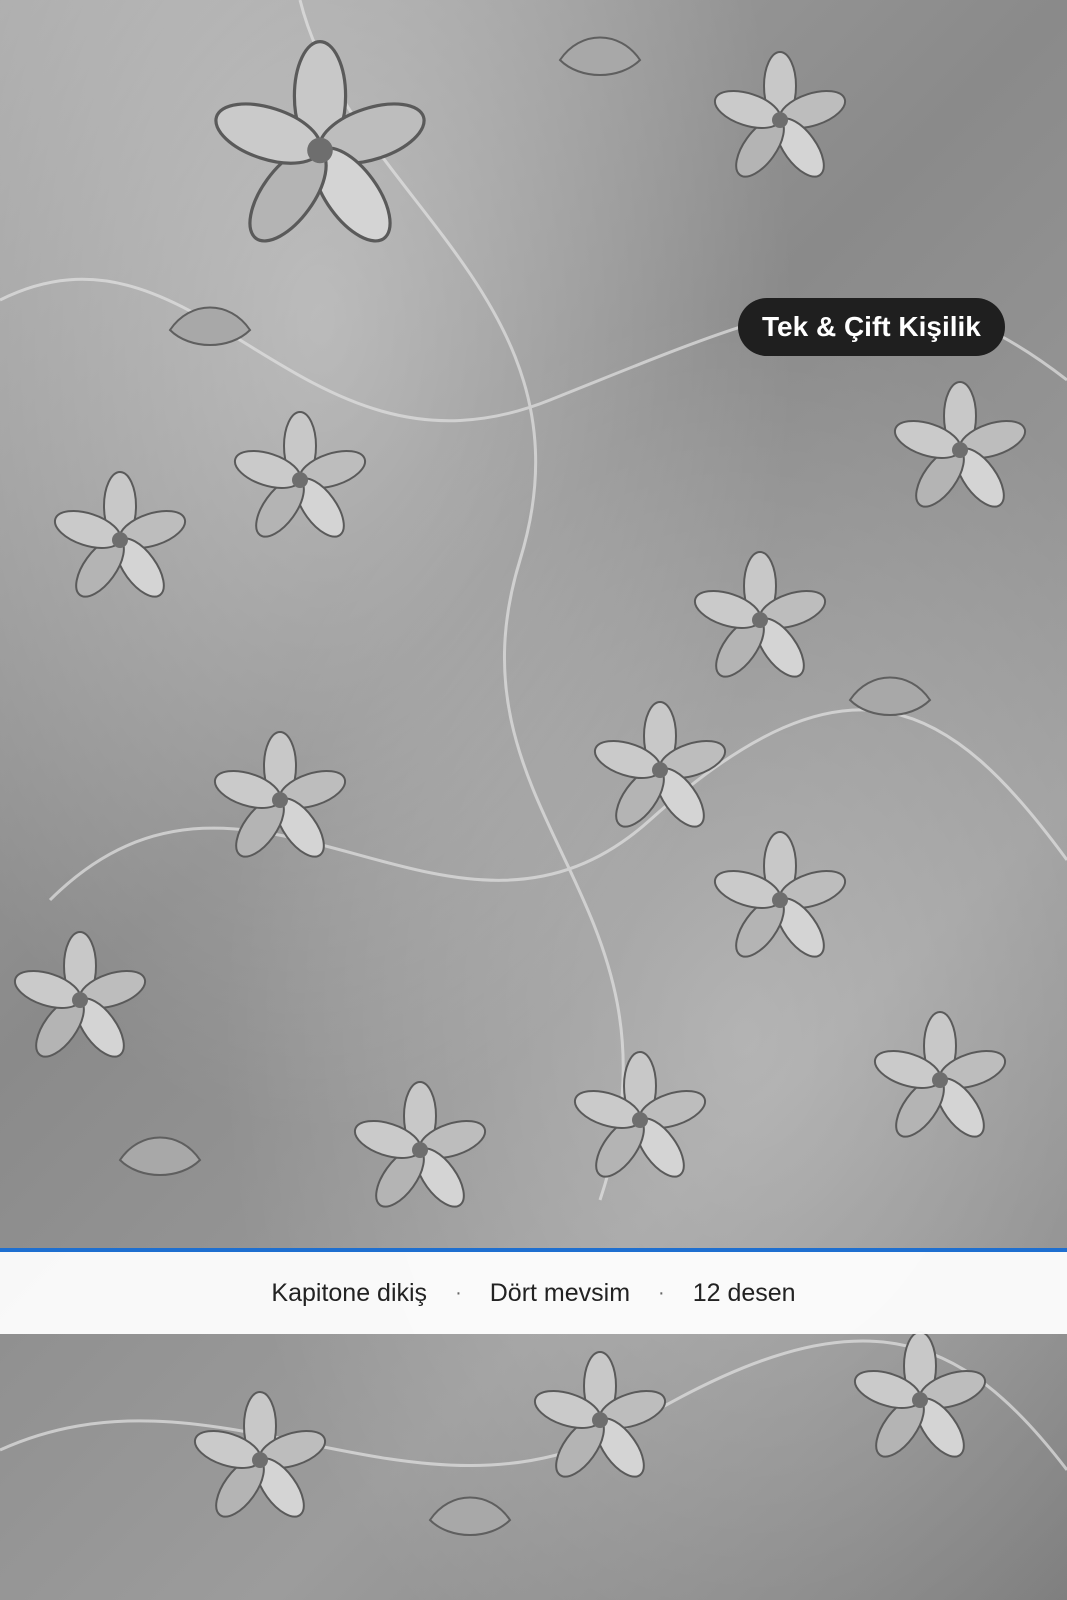 This screenshot has height=1600, width=1067. I want to click on size-badge: Tek & Çift Kişilik, so click(871, 327).